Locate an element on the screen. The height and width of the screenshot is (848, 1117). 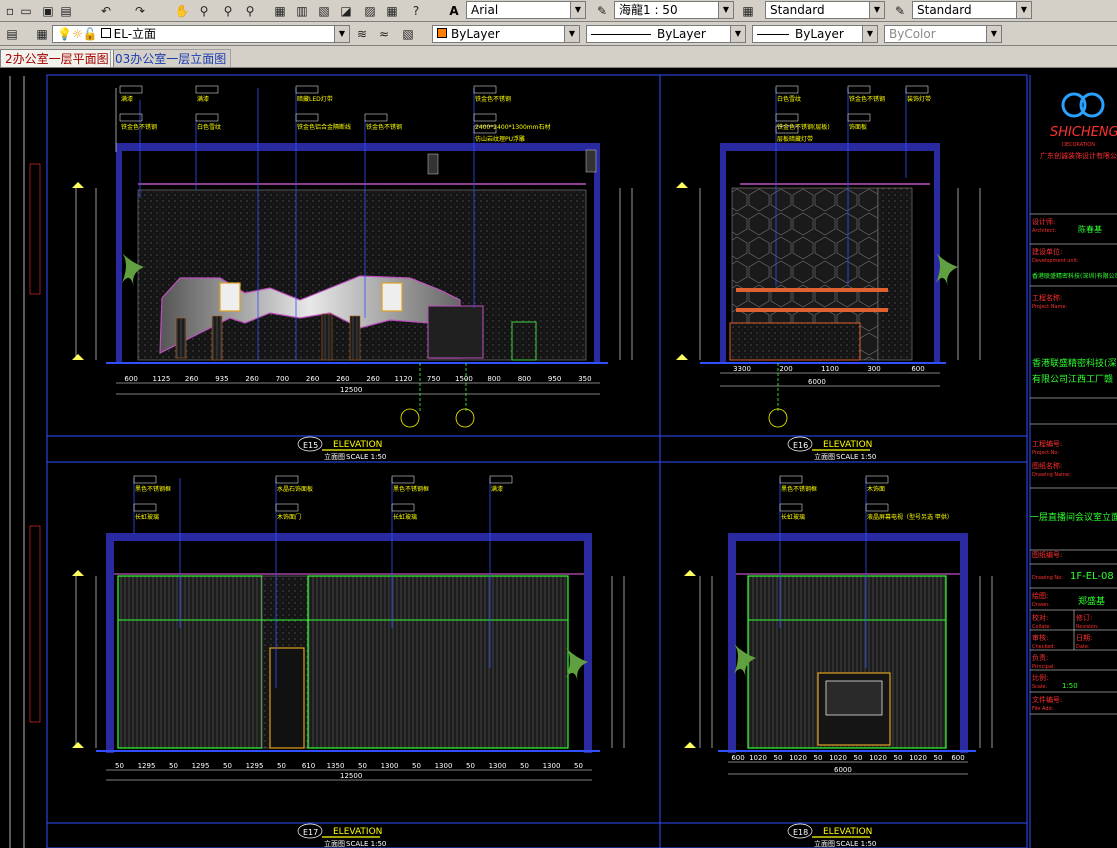
layer-properties-icon: ▦ is located at coordinates (42, 34).